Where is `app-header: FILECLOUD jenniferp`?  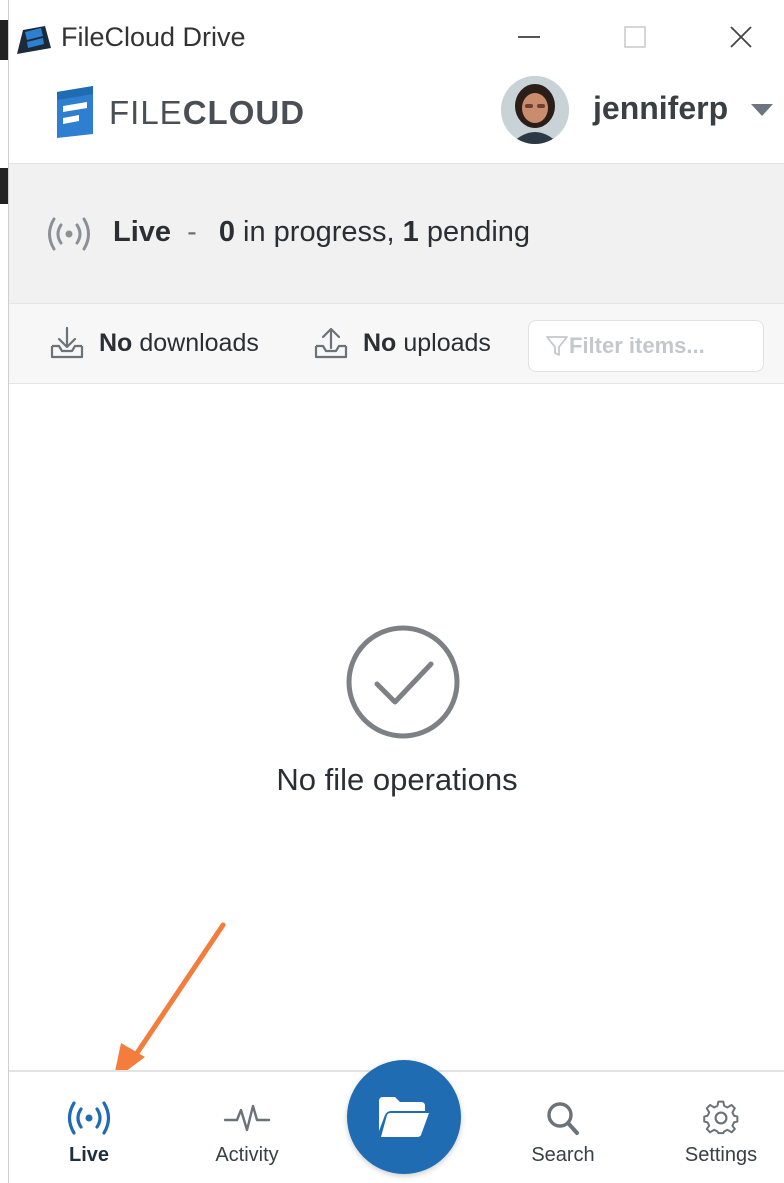
app-header: FILECLOUD jenniferp is located at coordinates (396, 118).